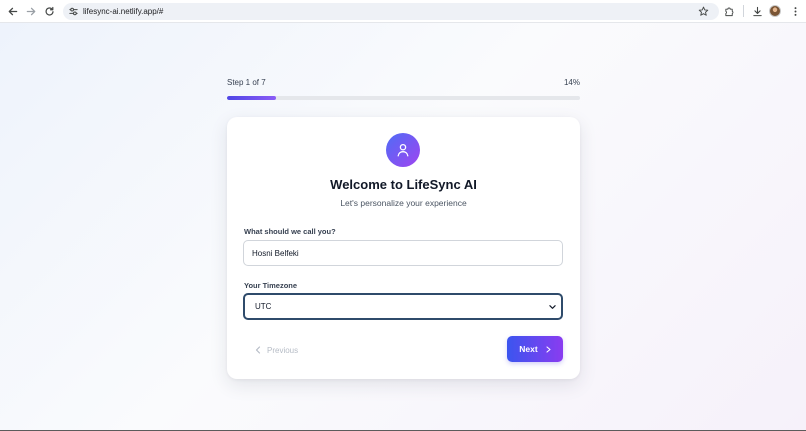 The width and height of the screenshot is (806, 431). What do you see at coordinates (258, 350) in the screenshot?
I see `chevron-left-icon` at bounding box center [258, 350].